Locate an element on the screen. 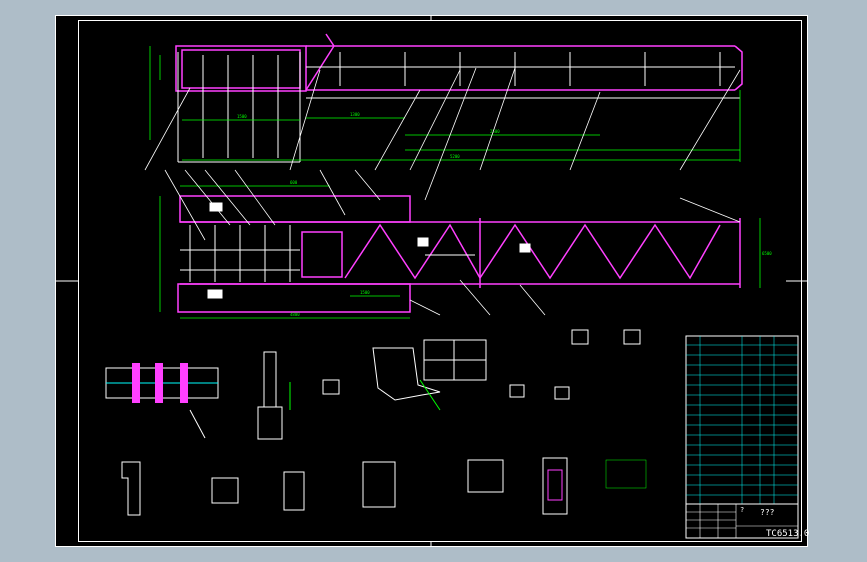 This screenshot has height=562, width=867. elevation-dimensions is located at coordinates (445, 104).